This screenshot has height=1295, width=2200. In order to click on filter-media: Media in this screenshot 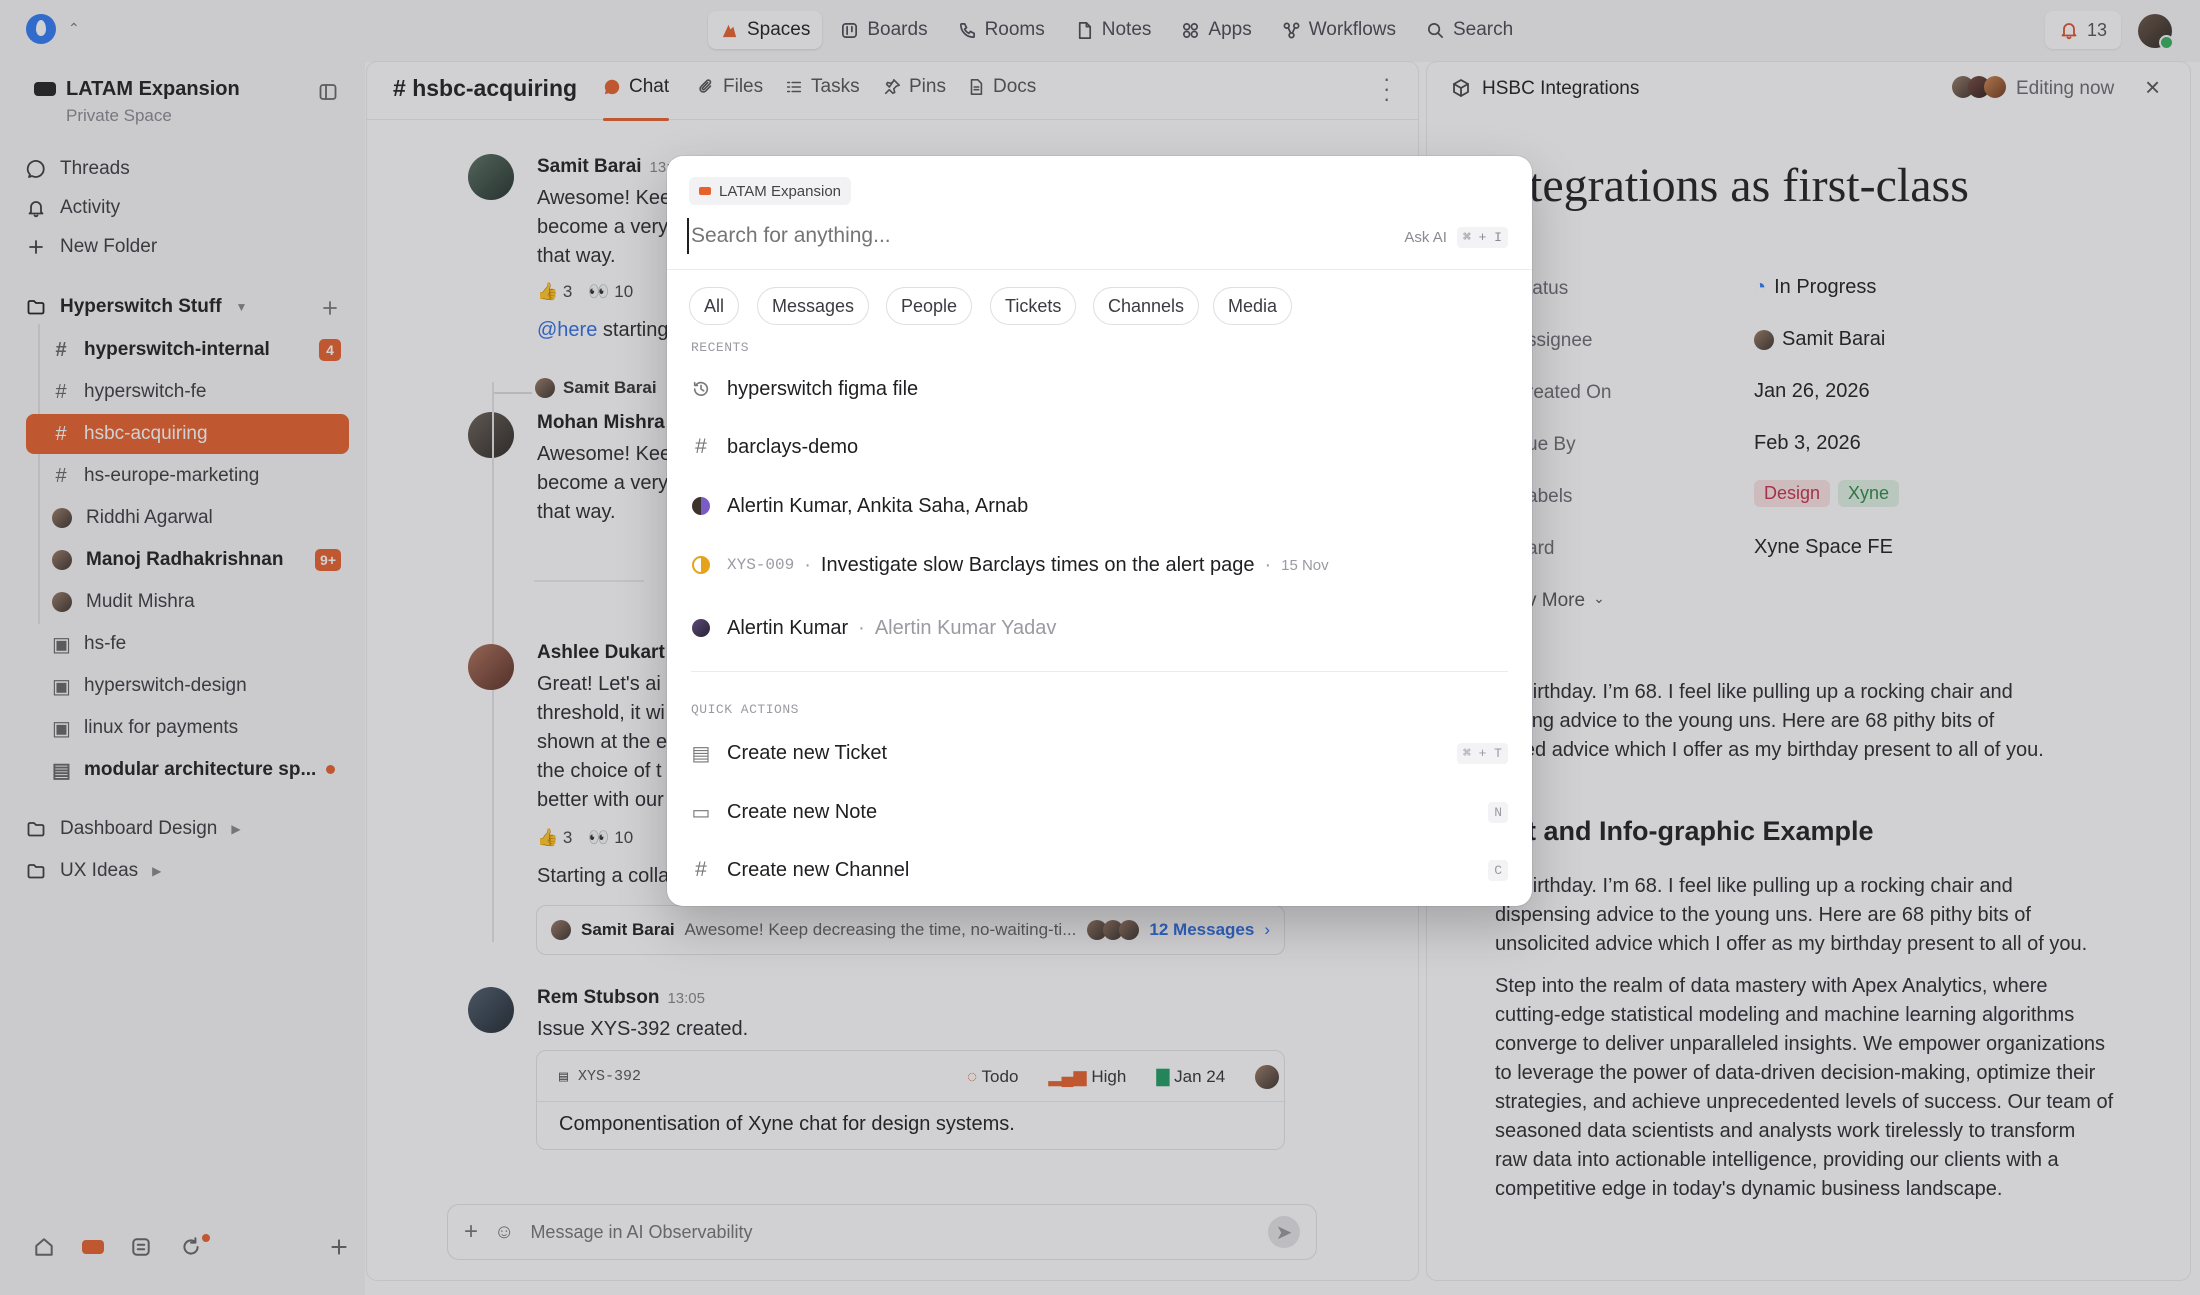, I will do `click(1253, 306)`.